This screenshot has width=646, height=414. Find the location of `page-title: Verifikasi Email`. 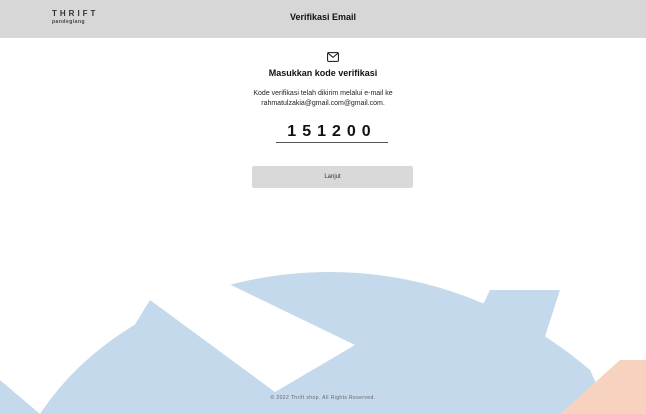

page-title: Verifikasi Email is located at coordinates (323, 17).